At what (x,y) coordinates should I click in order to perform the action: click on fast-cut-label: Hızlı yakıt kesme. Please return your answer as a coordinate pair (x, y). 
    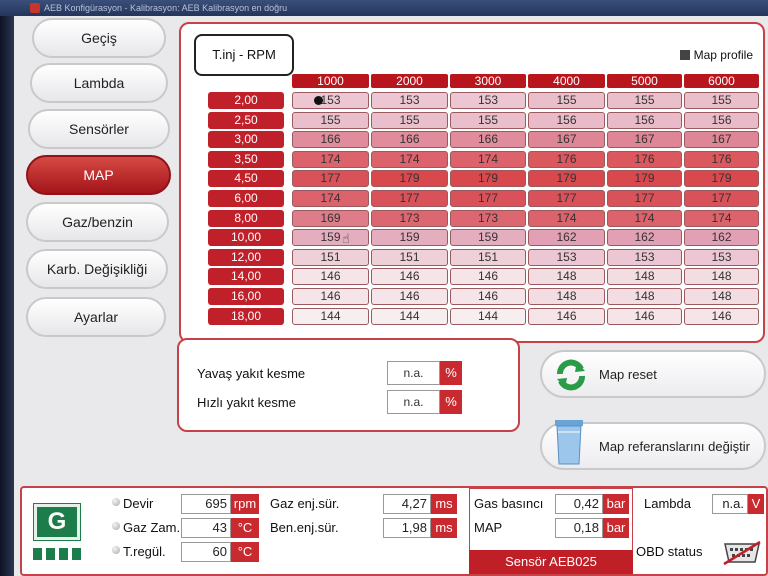
    Looking at the image, I should click on (246, 402).